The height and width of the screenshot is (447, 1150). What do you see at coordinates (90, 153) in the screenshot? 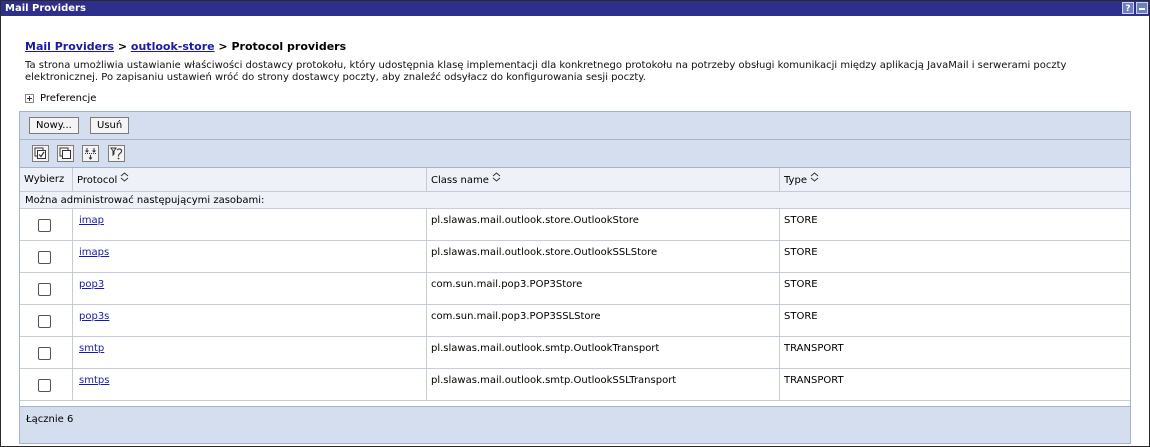
I see `show-filter-icon` at bounding box center [90, 153].